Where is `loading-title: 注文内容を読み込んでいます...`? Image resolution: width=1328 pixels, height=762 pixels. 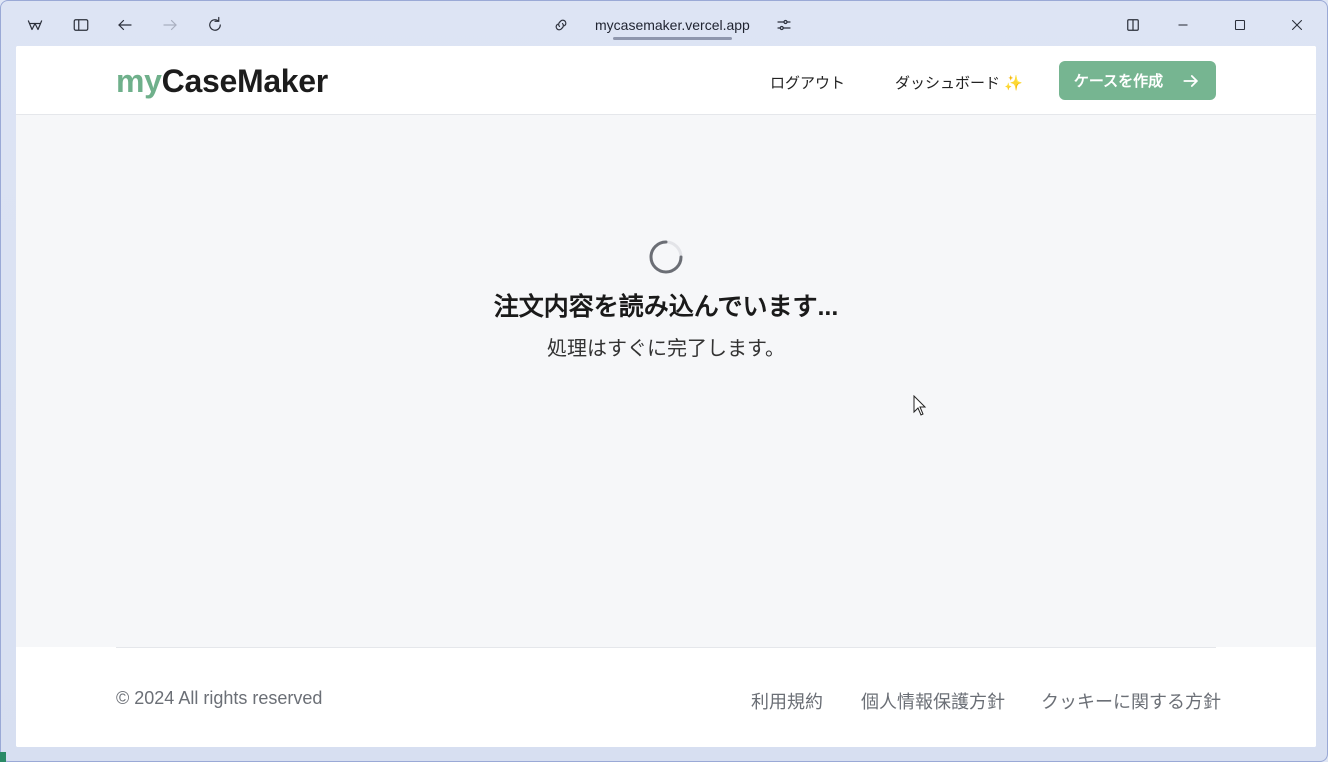
loading-title: 注文内容を読み込んでいます... is located at coordinates (666, 307).